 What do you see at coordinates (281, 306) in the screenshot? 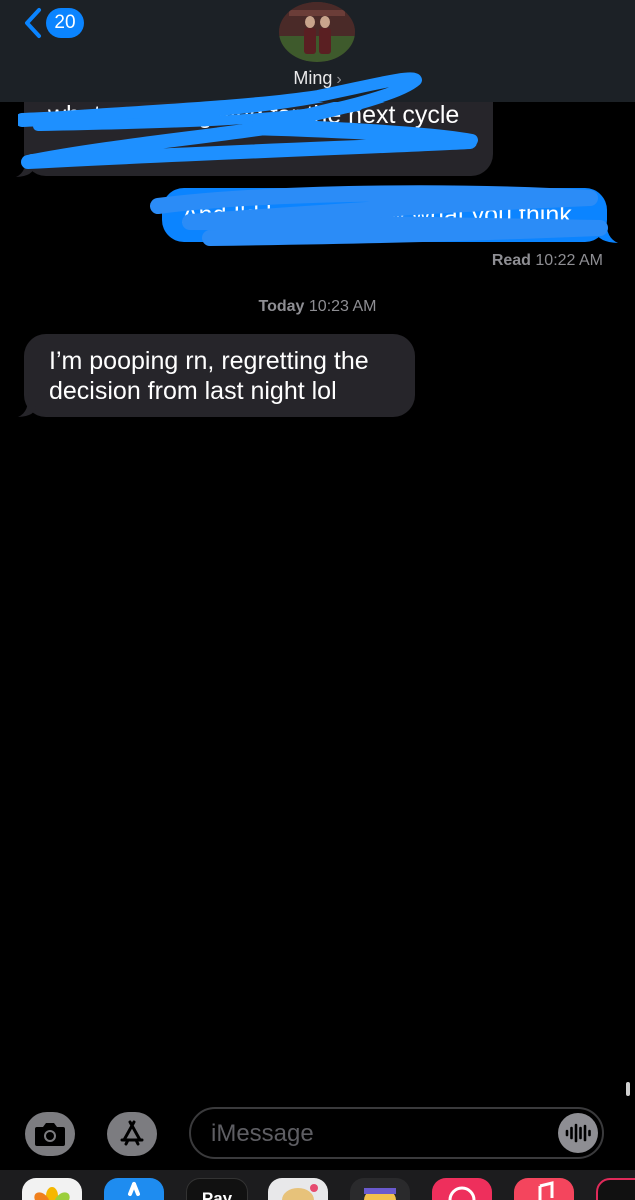
I see `timestamp-day: Today` at bounding box center [281, 306].